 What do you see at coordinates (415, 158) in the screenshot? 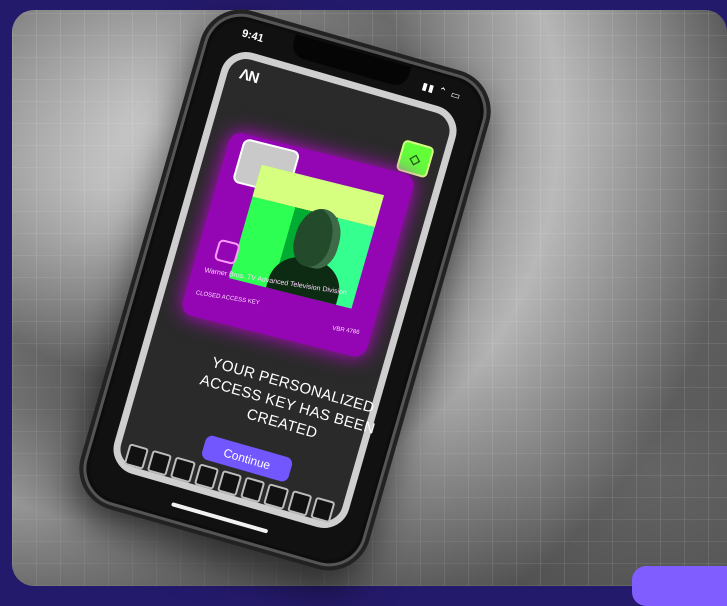
I see `grid-icon: ◇` at bounding box center [415, 158].